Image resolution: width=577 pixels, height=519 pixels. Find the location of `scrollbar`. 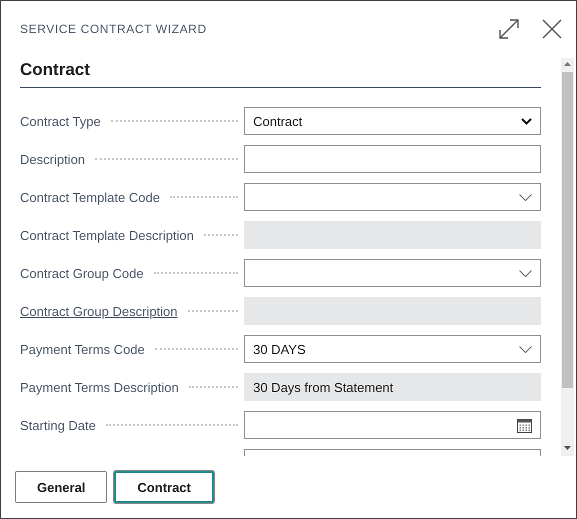

scrollbar is located at coordinates (567, 257).